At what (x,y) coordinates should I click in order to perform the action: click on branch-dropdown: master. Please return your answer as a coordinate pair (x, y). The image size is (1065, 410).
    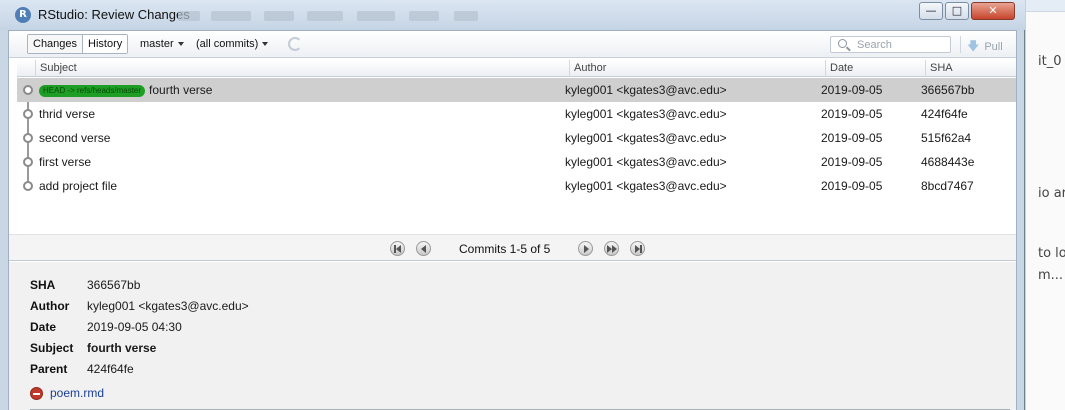
    Looking at the image, I should click on (162, 44).